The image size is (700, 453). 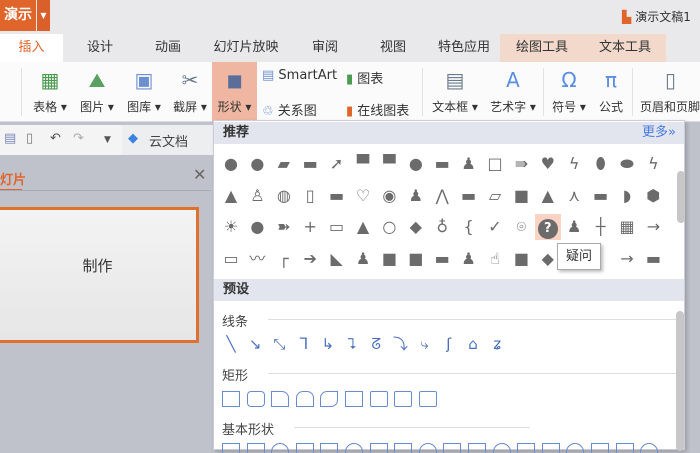 I want to click on line-shape-option: ⌂, so click(x=473, y=344).